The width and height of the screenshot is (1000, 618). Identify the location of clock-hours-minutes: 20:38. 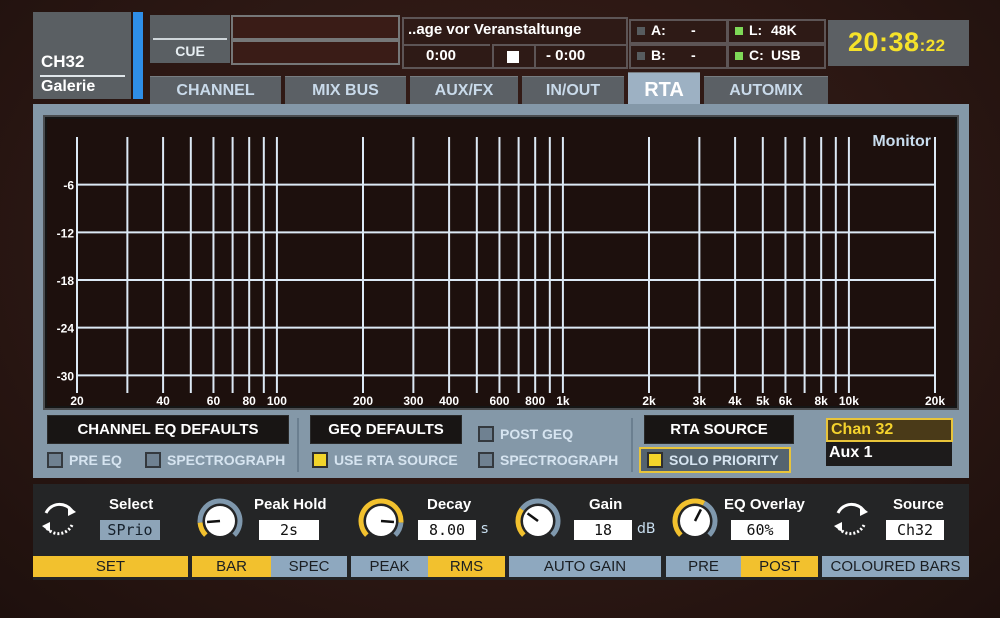
(884, 42).